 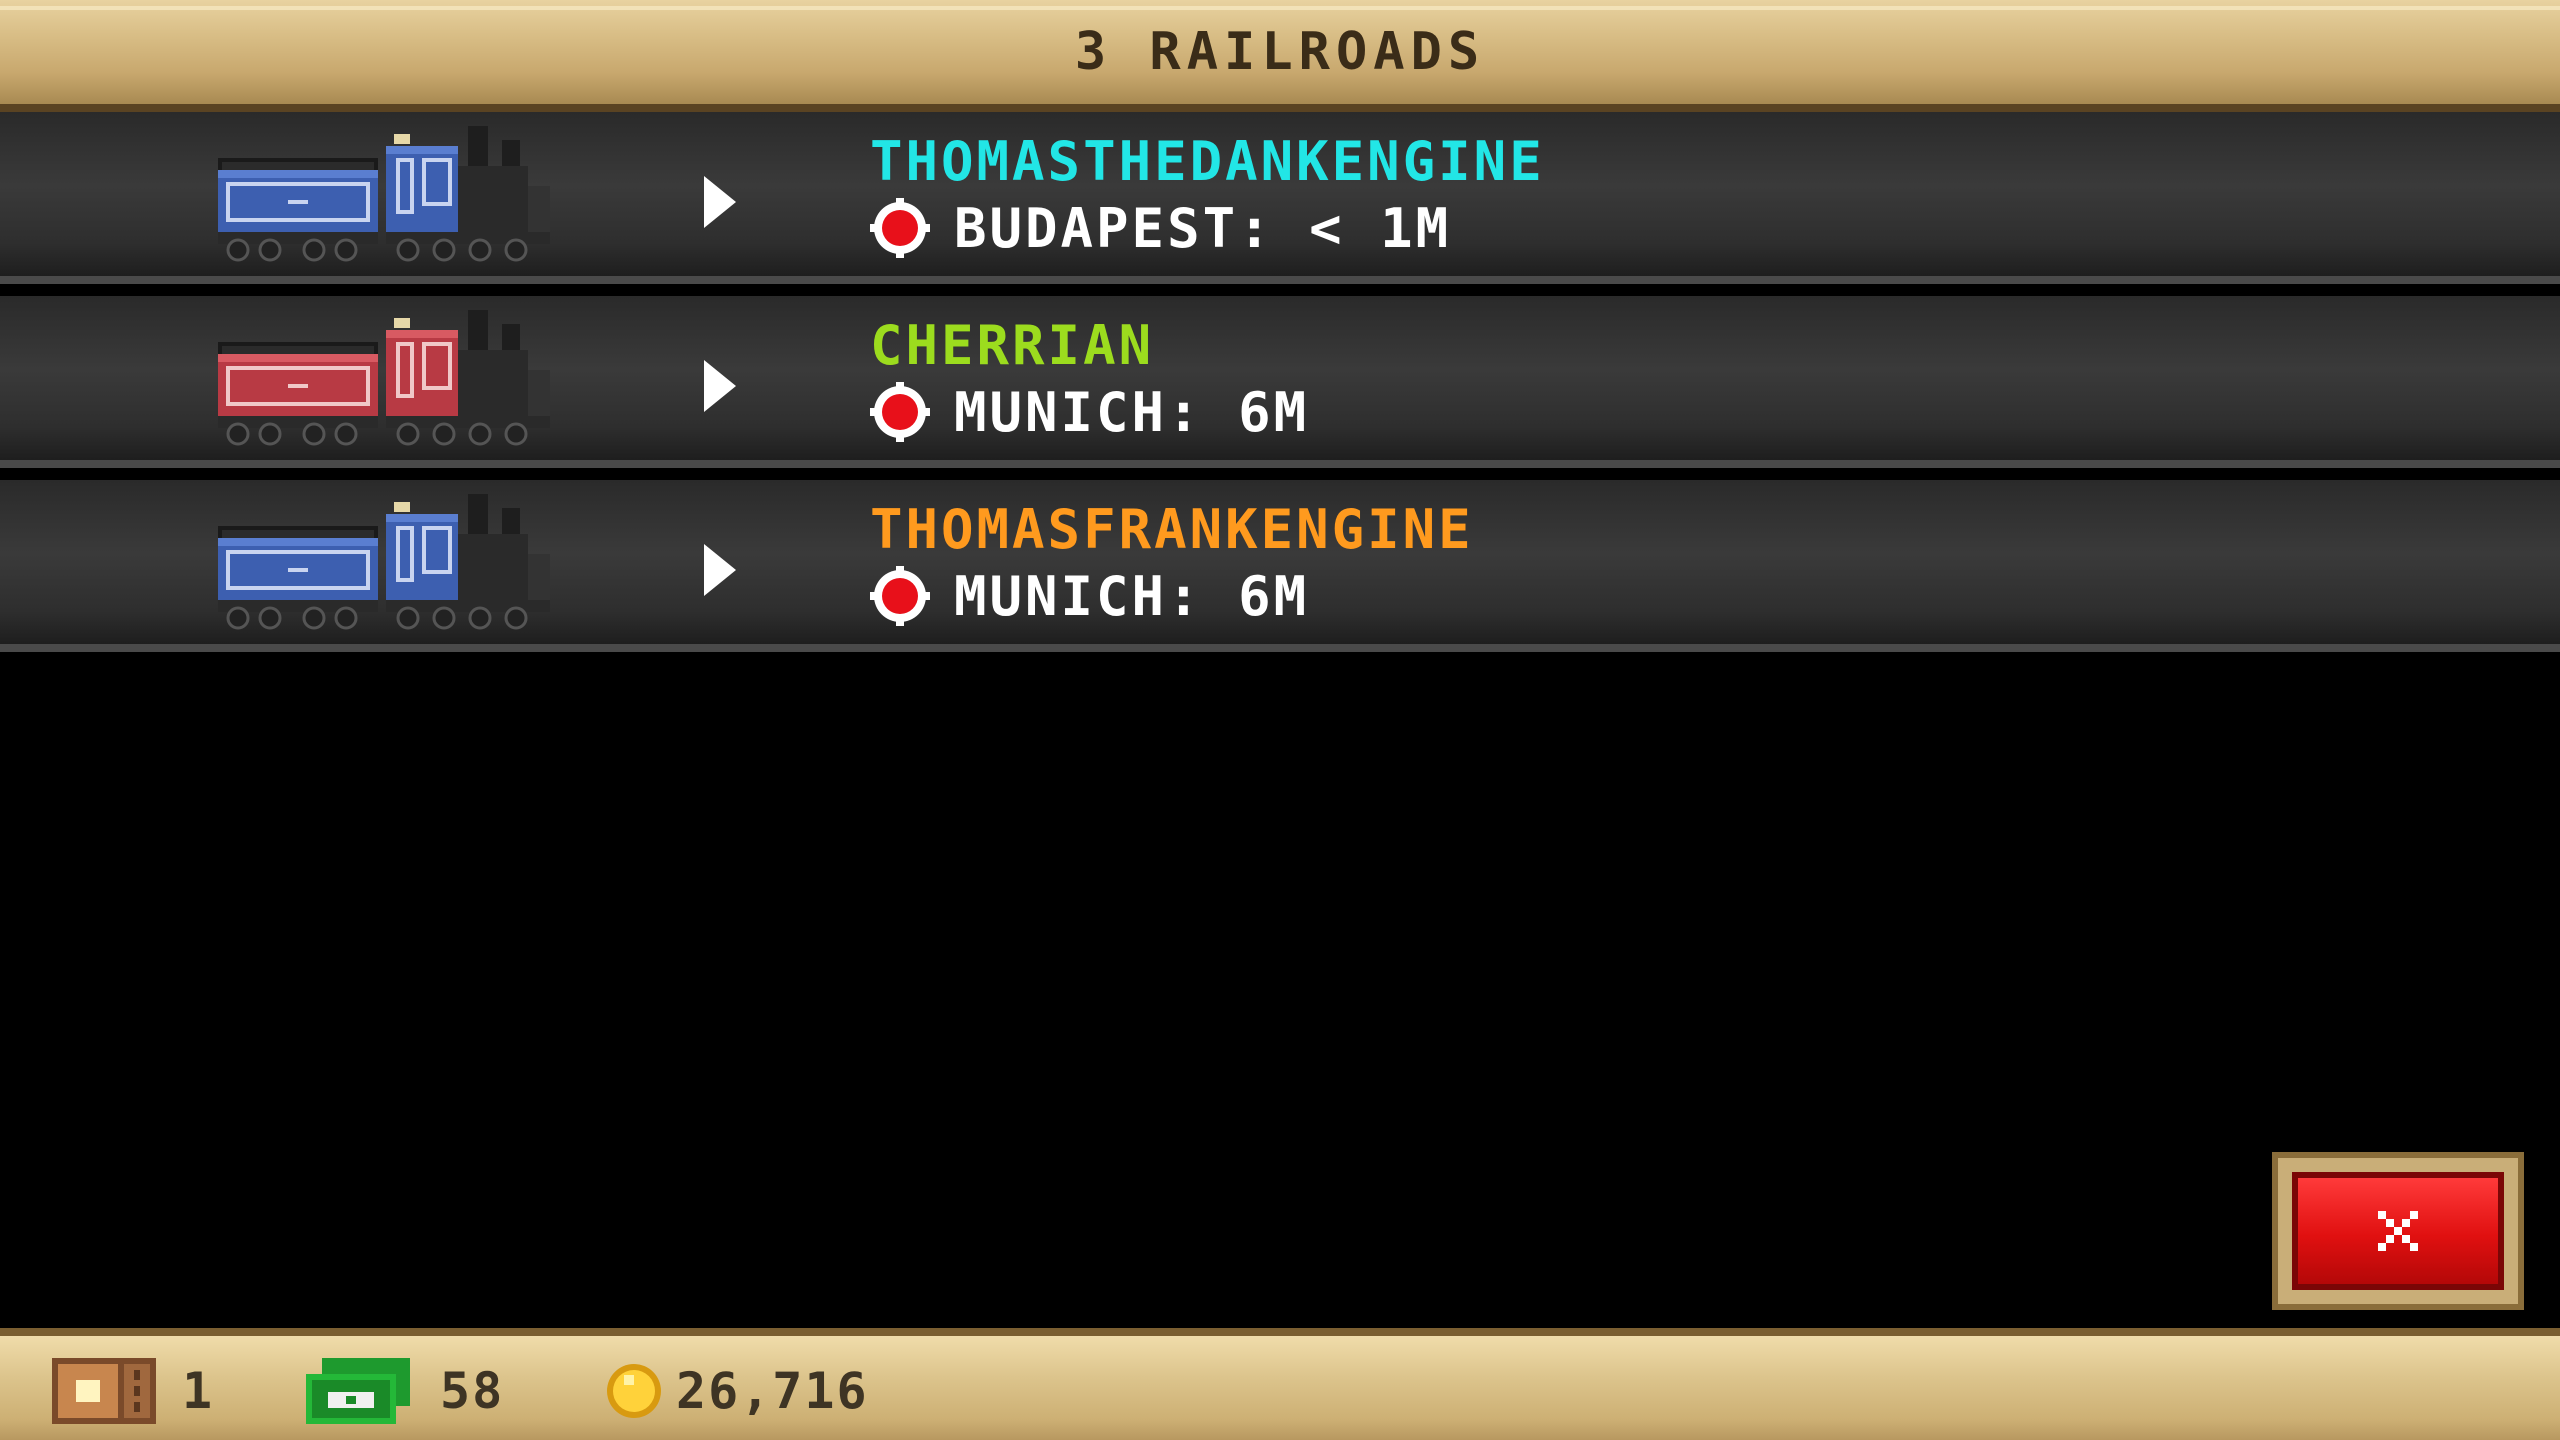 I want to click on cash-value: 58, so click(x=472, y=1391).